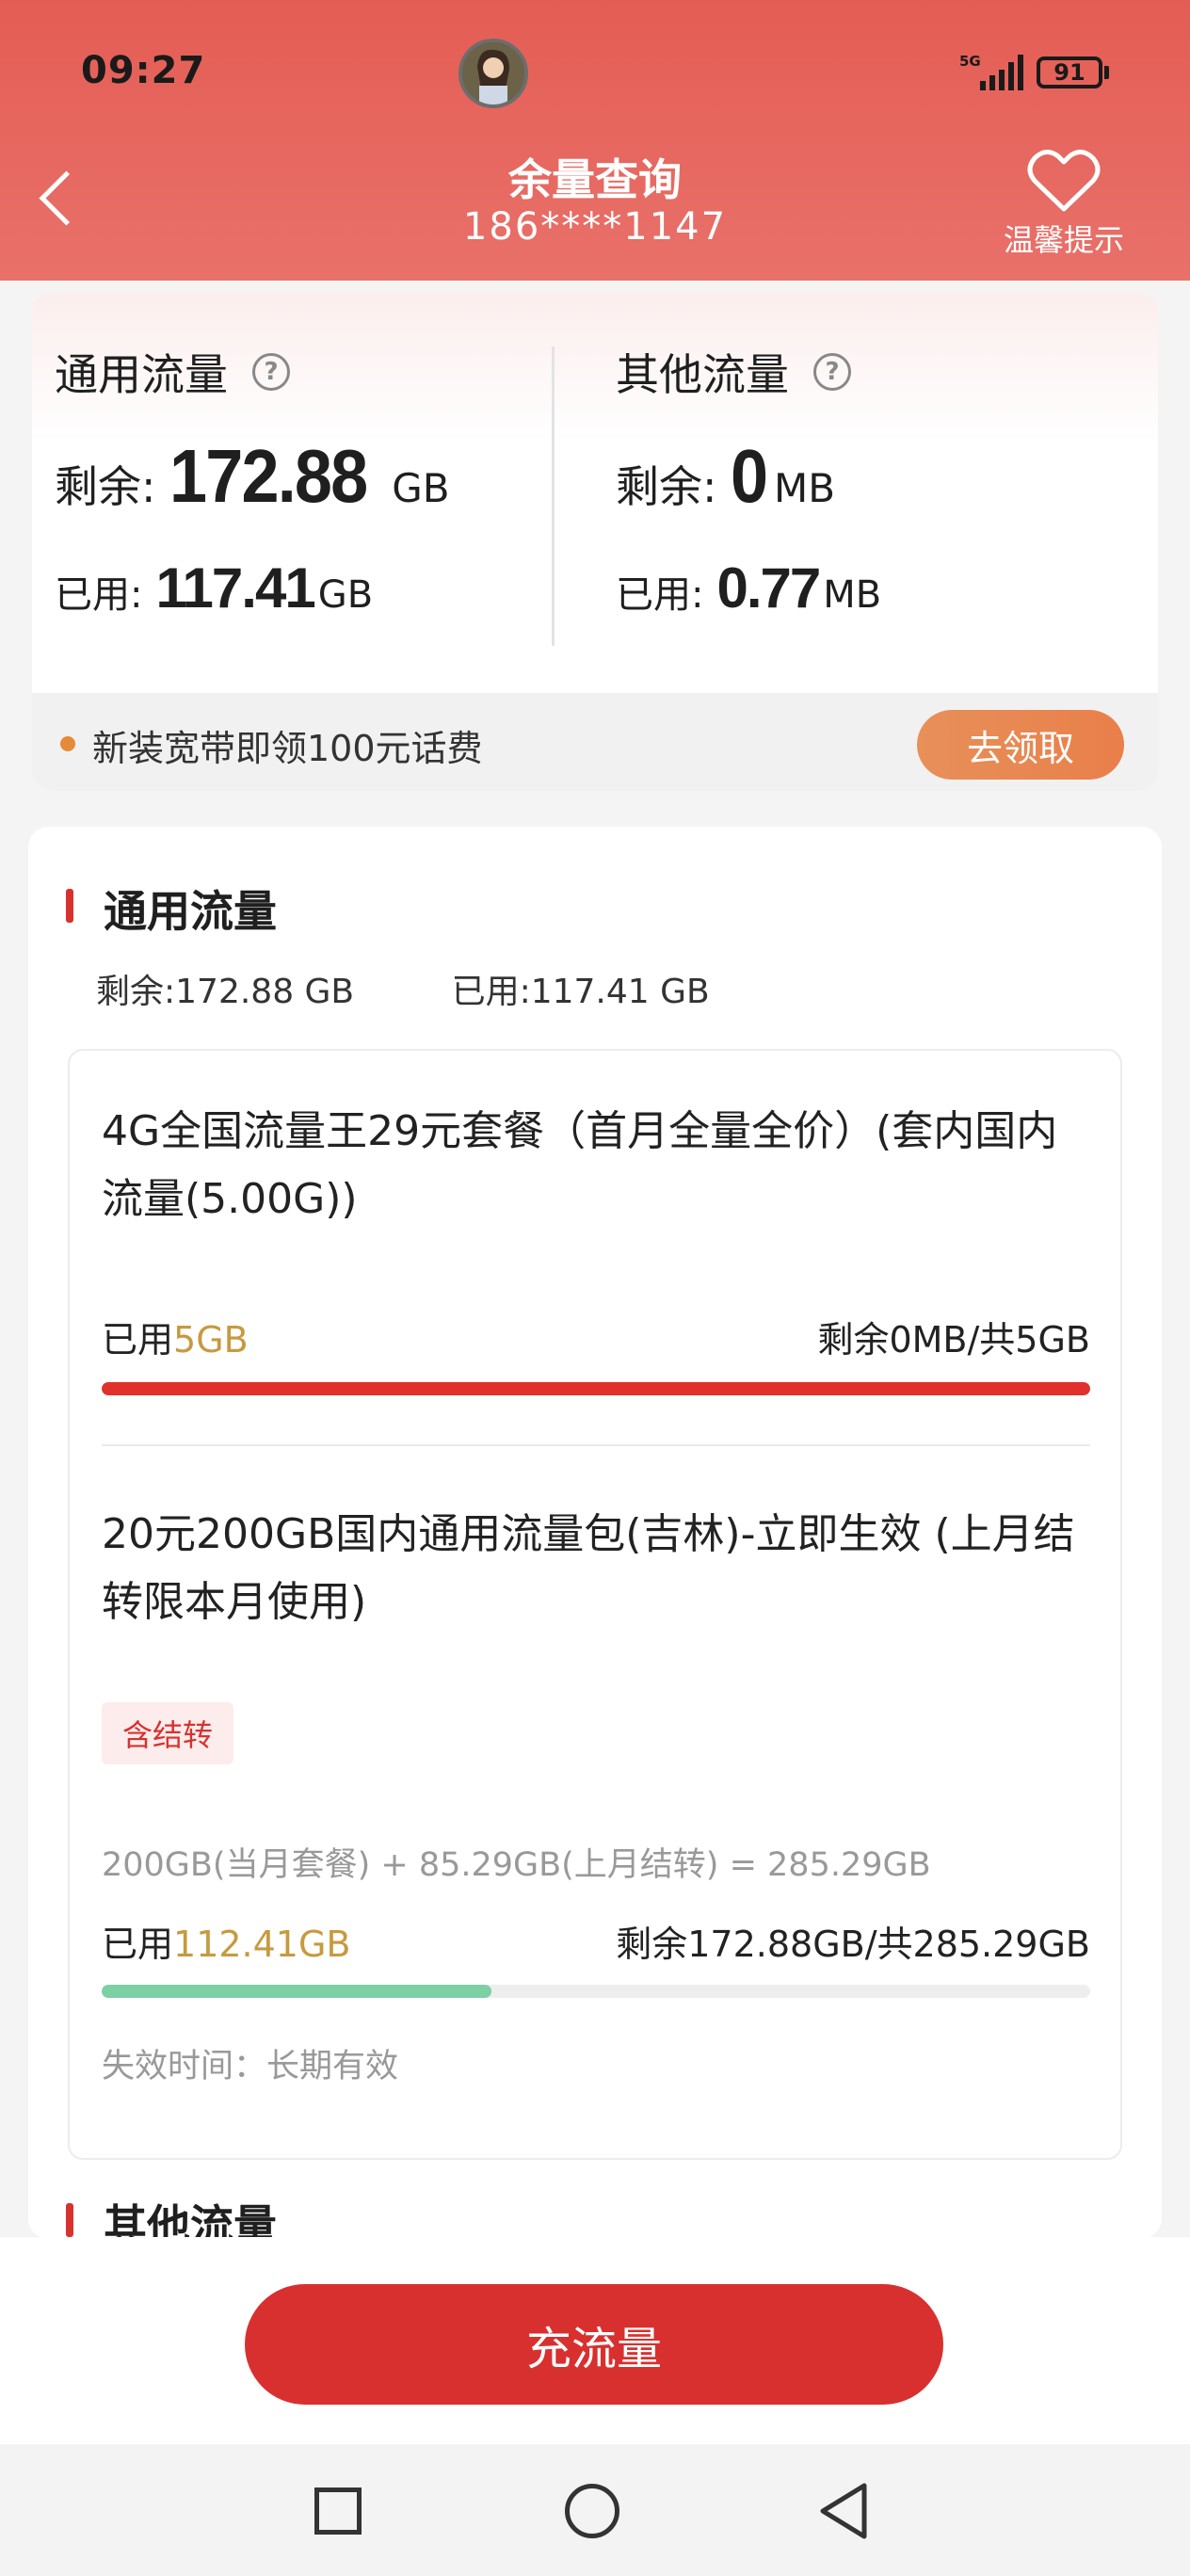  What do you see at coordinates (844, 2511) in the screenshot?
I see `back-nav-icon` at bounding box center [844, 2511].